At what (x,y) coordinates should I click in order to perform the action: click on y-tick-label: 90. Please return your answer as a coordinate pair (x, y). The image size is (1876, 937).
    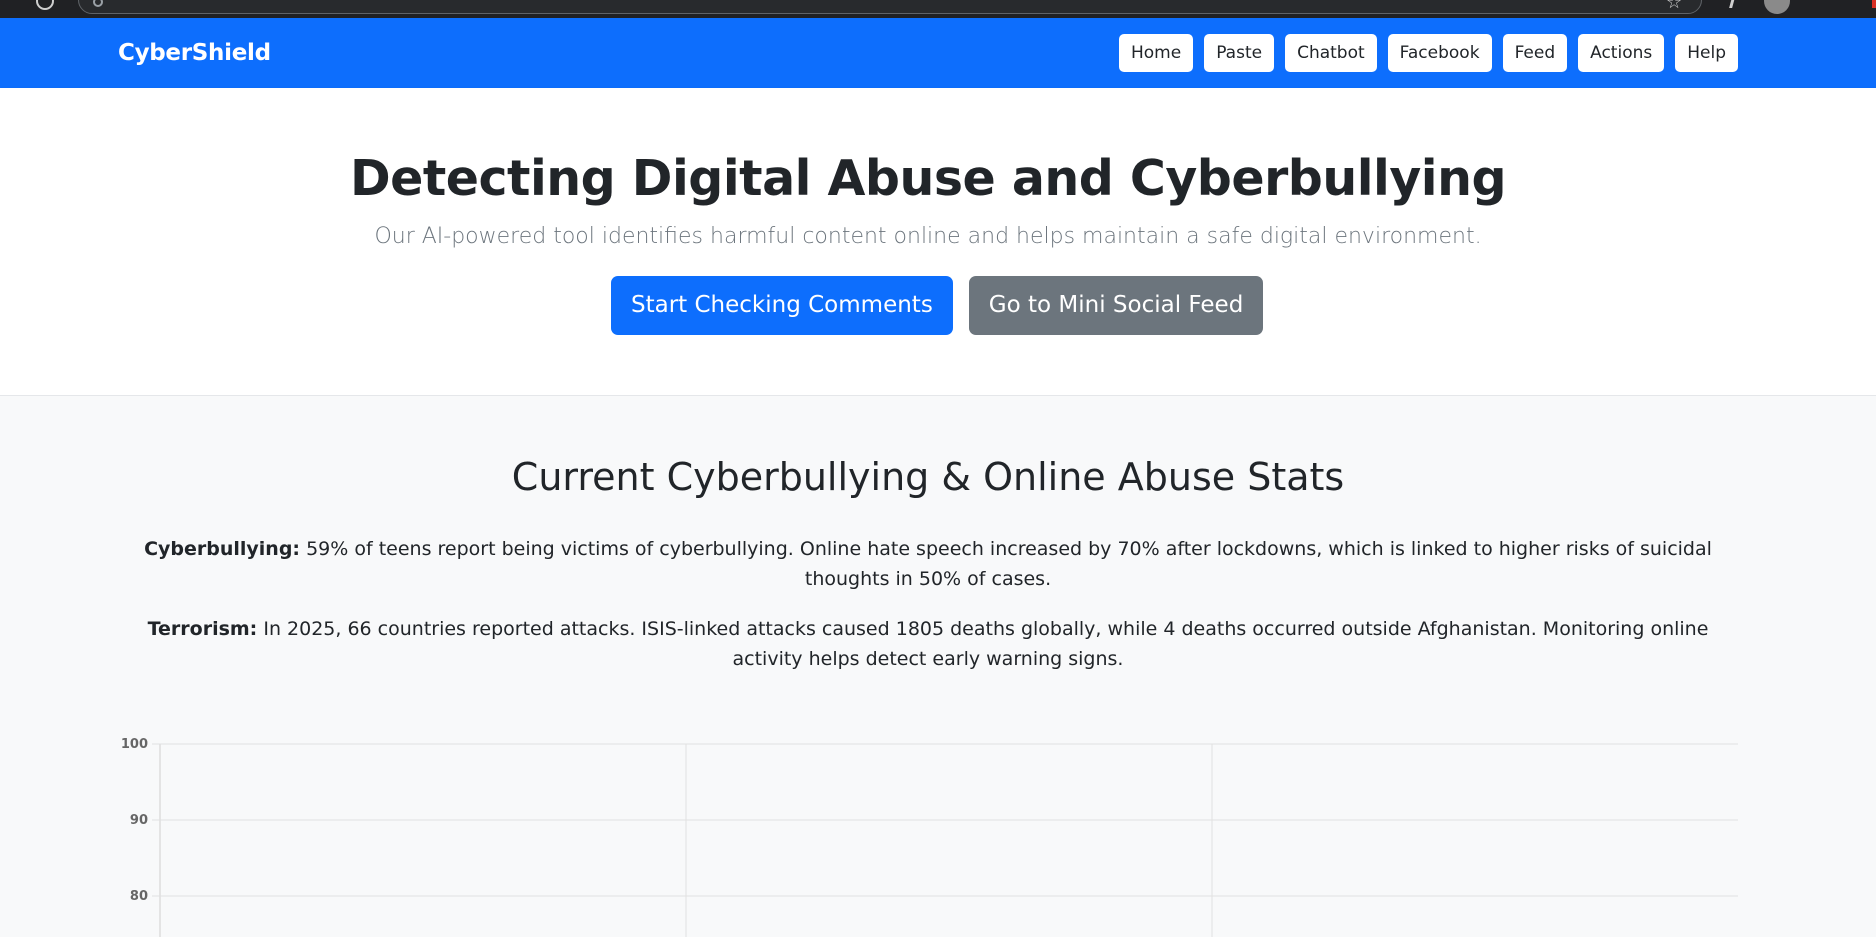
    Looking at the image, I should click on (139, 820).